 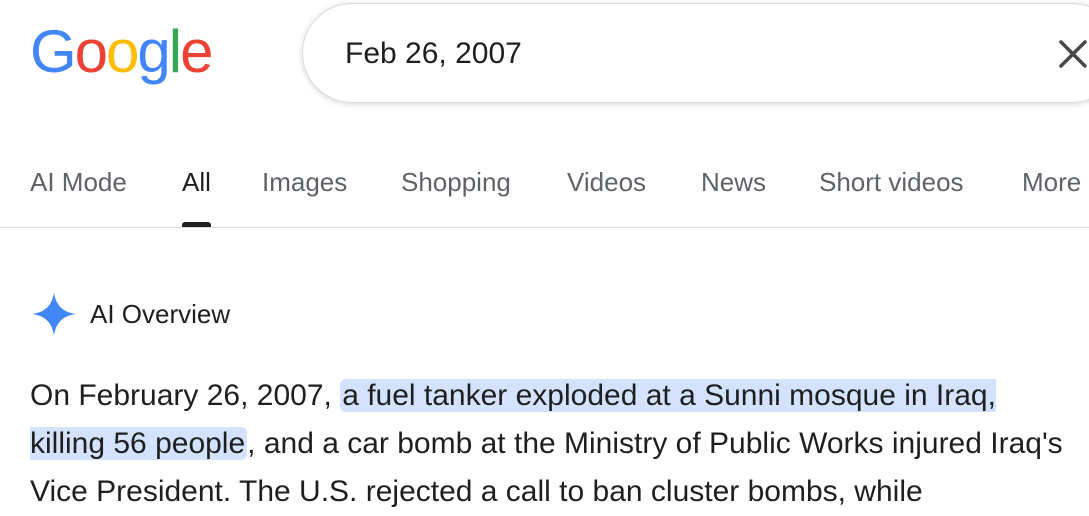 I want to click on tab-news: News, so click(x=733, y=197).